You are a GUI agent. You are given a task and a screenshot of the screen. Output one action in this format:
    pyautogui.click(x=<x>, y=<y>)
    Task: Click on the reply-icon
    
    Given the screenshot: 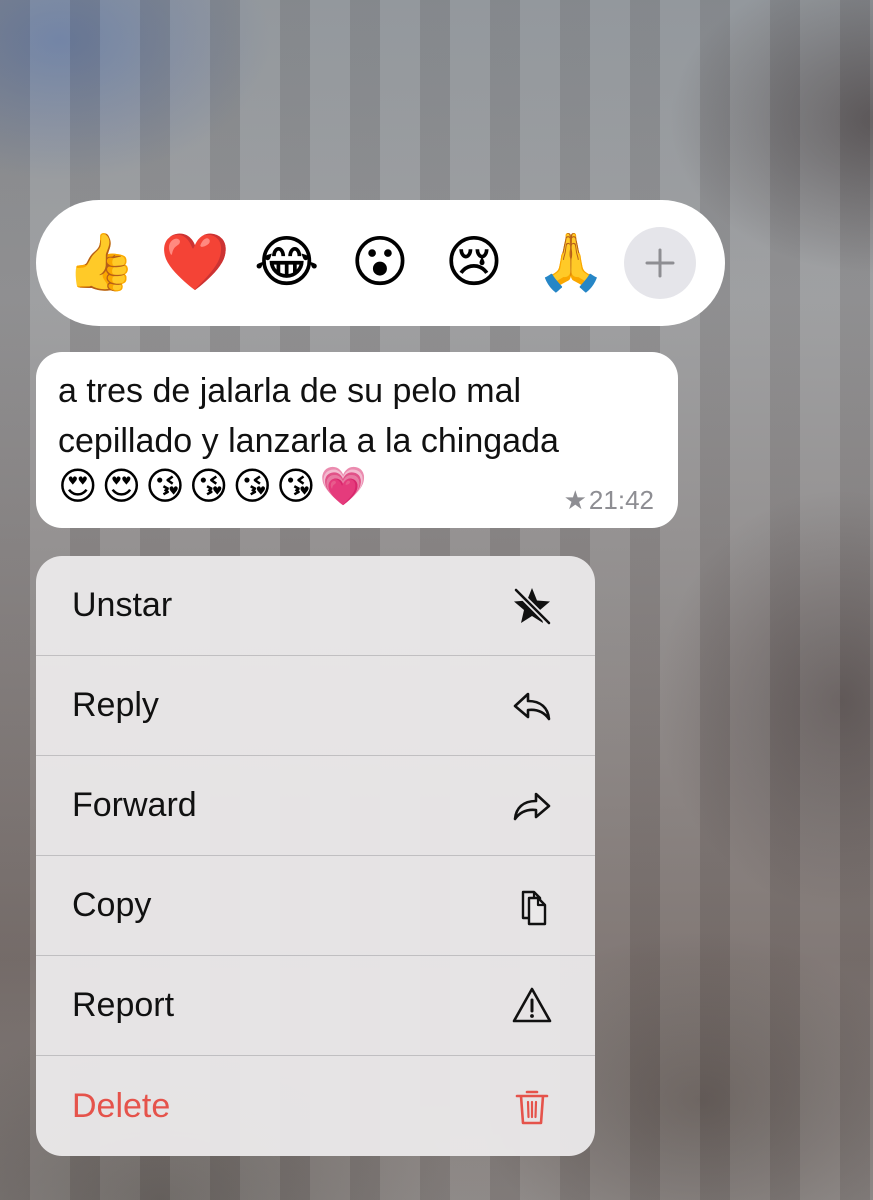 What is the action you would take?
    pyautogui.click(x=532, y=706)
    